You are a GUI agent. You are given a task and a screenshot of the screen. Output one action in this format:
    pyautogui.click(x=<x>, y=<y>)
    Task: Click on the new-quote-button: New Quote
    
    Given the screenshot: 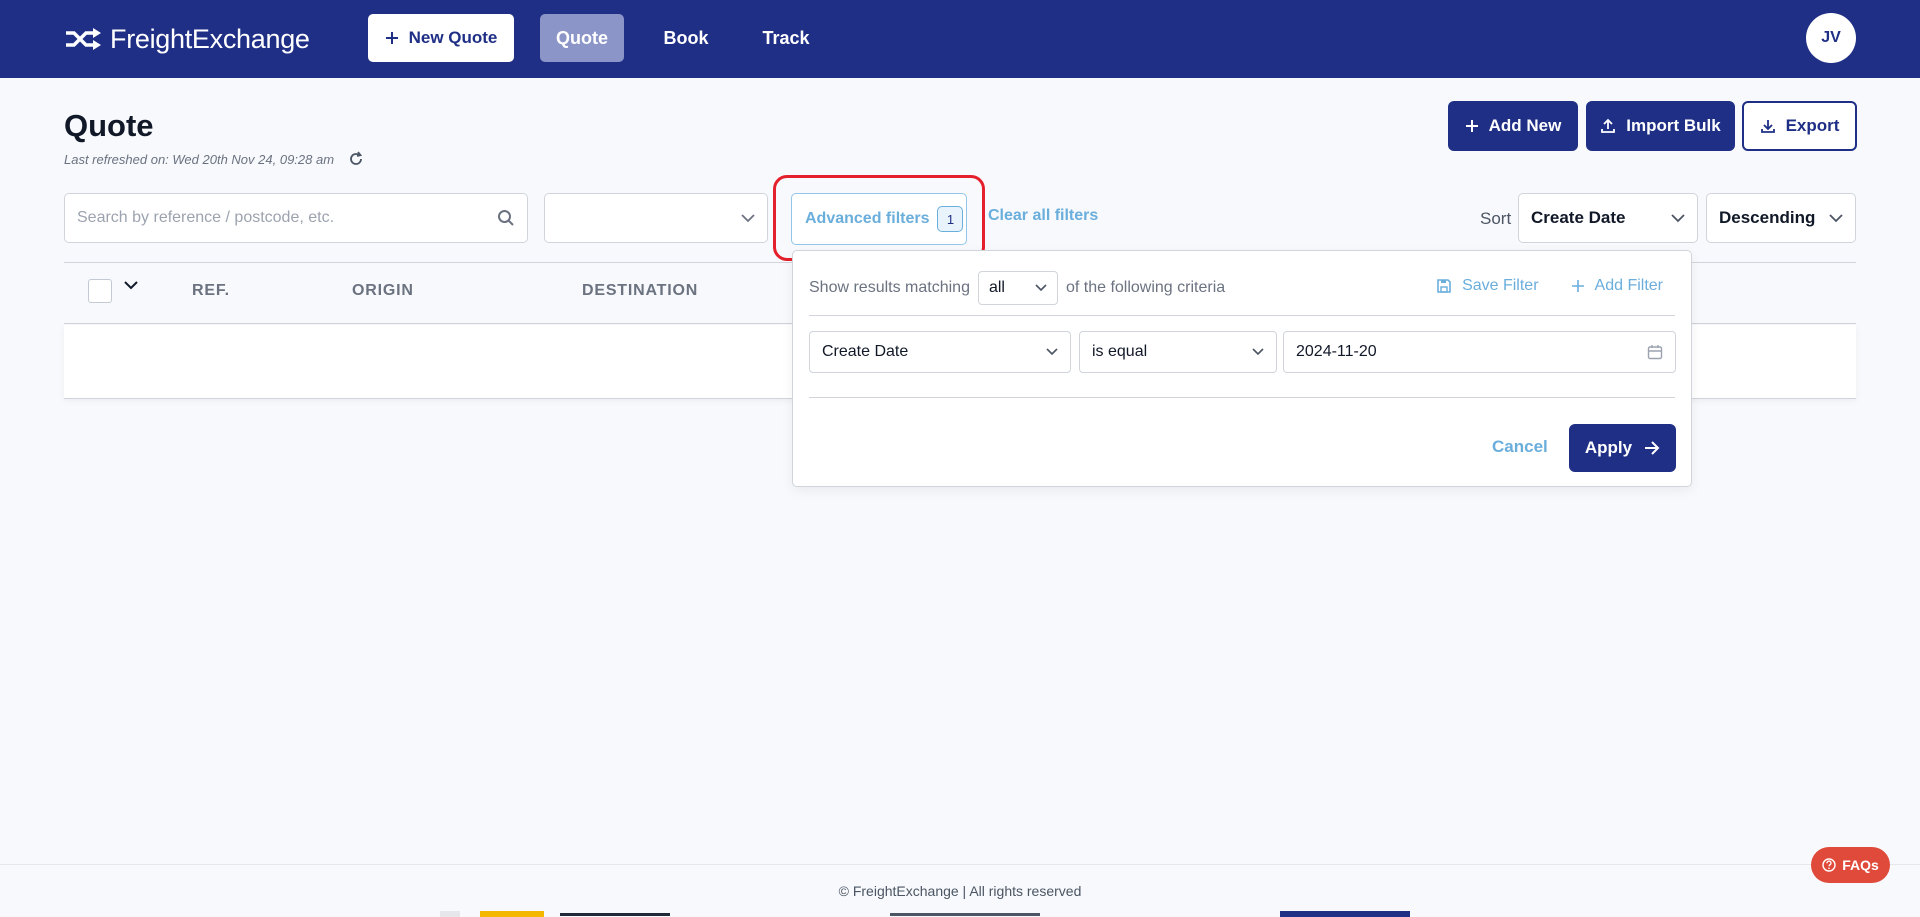 What is the action you would take?
    pyautogui.click(x=441, y=38)
    